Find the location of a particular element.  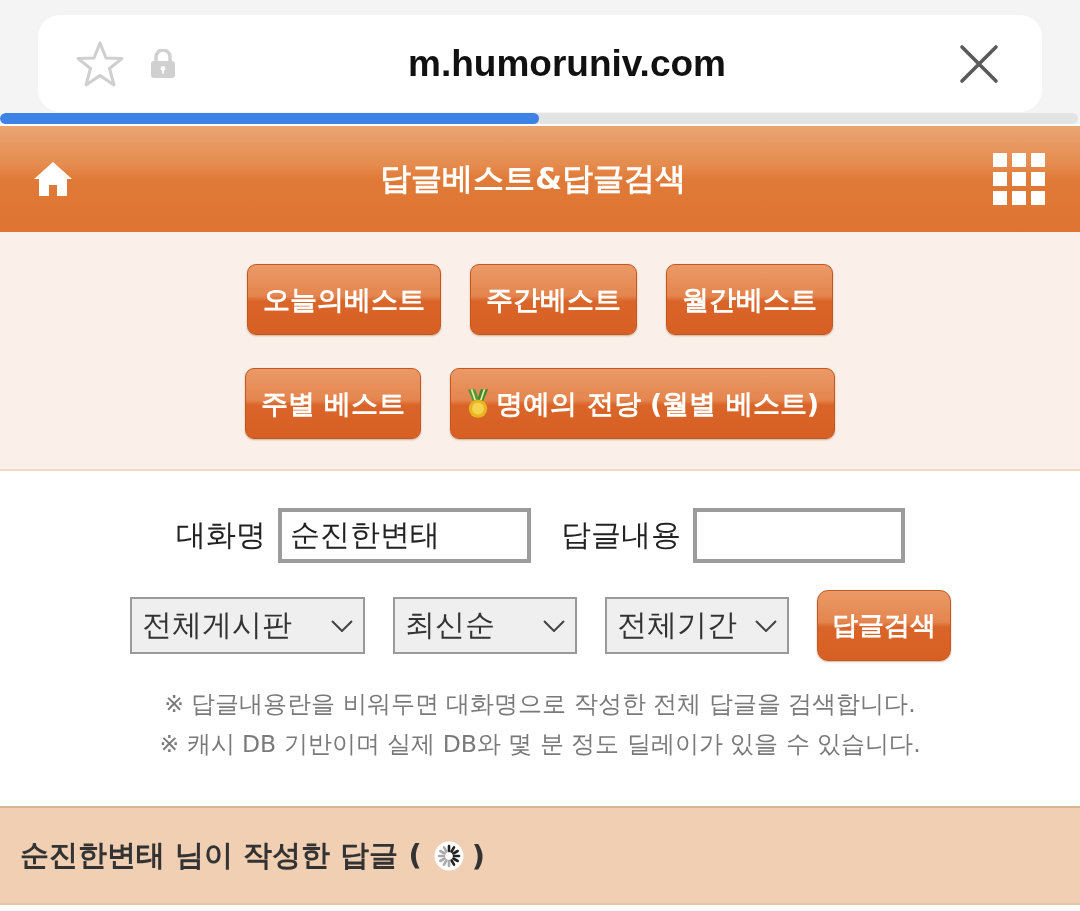

field-label: 답글내용 is located at coordinates (620, 535).